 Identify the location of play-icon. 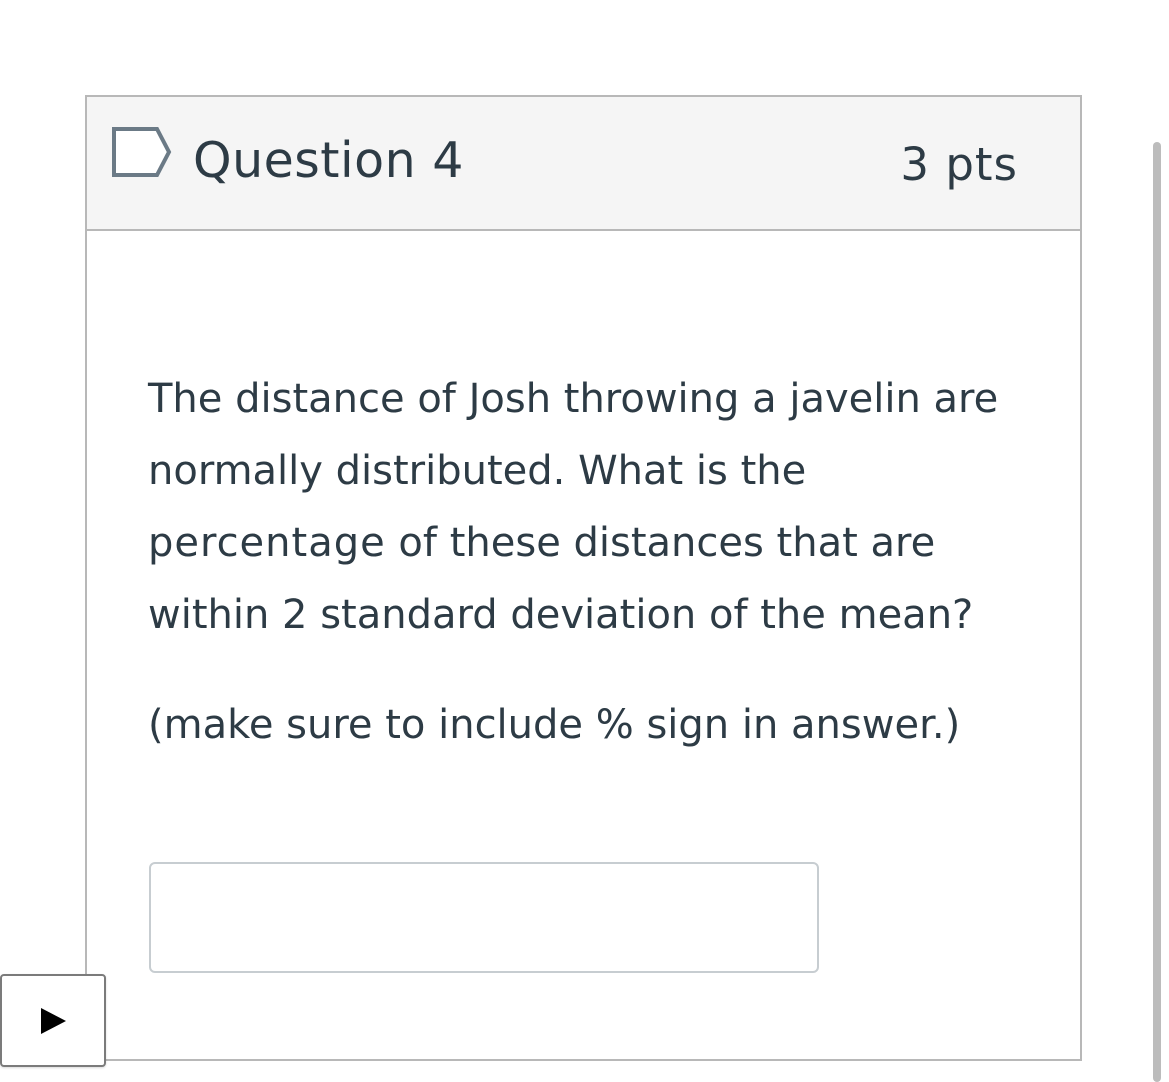
(53, 1020).